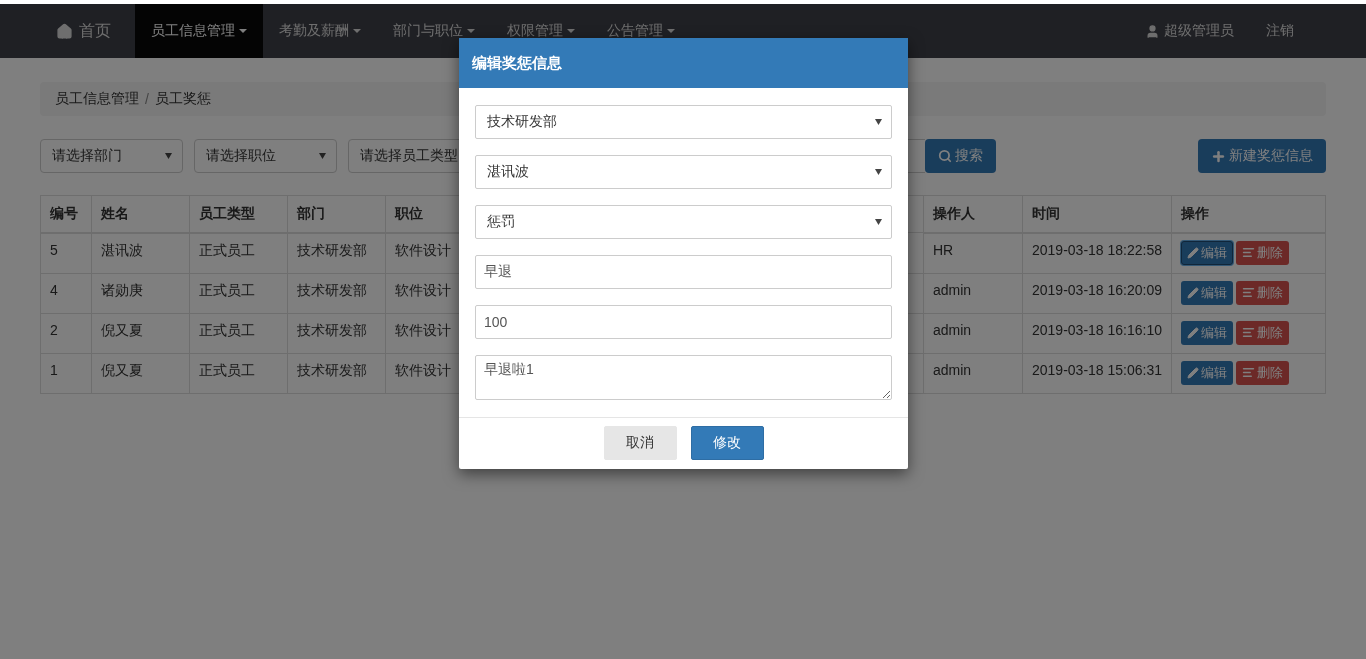 The width and height of the screenshot is (1366, 659). I want to click on column-header: 姓名, so click(140, 214).